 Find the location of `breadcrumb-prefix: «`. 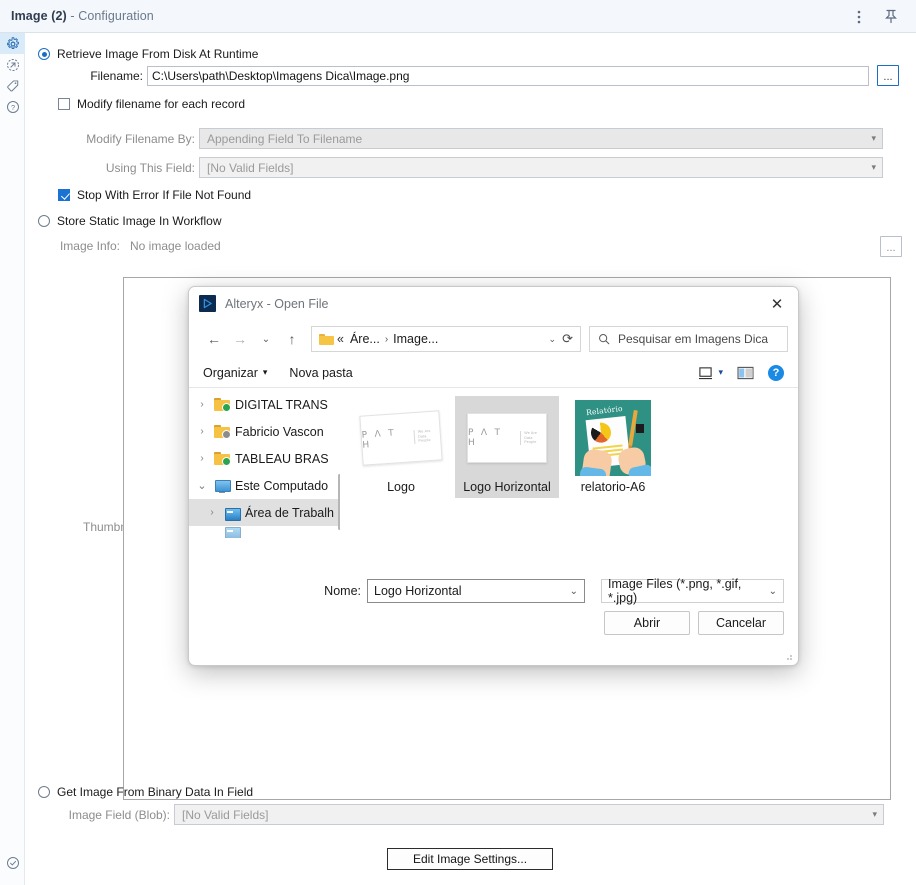

breadcrumb-prefix: « is located at coordinates (340, 339).